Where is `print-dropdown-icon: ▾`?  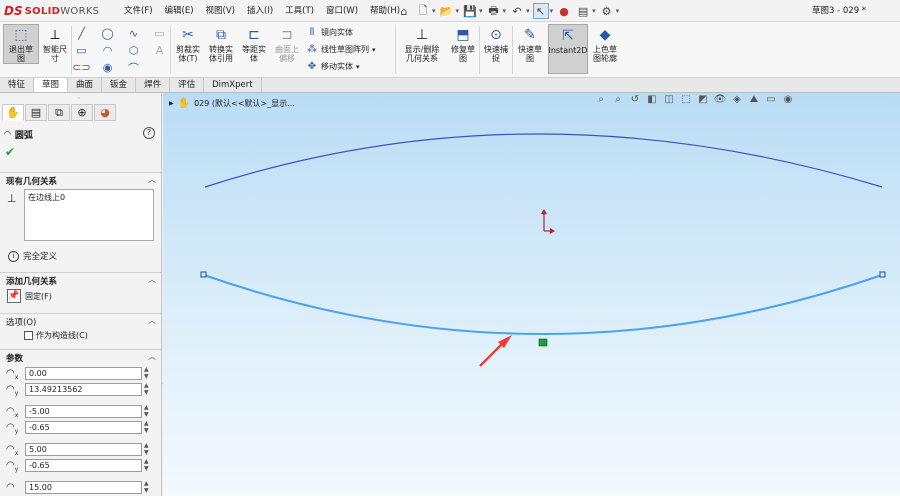
print-dropdown-icon: ▾ is located at coordinates (505, 11).